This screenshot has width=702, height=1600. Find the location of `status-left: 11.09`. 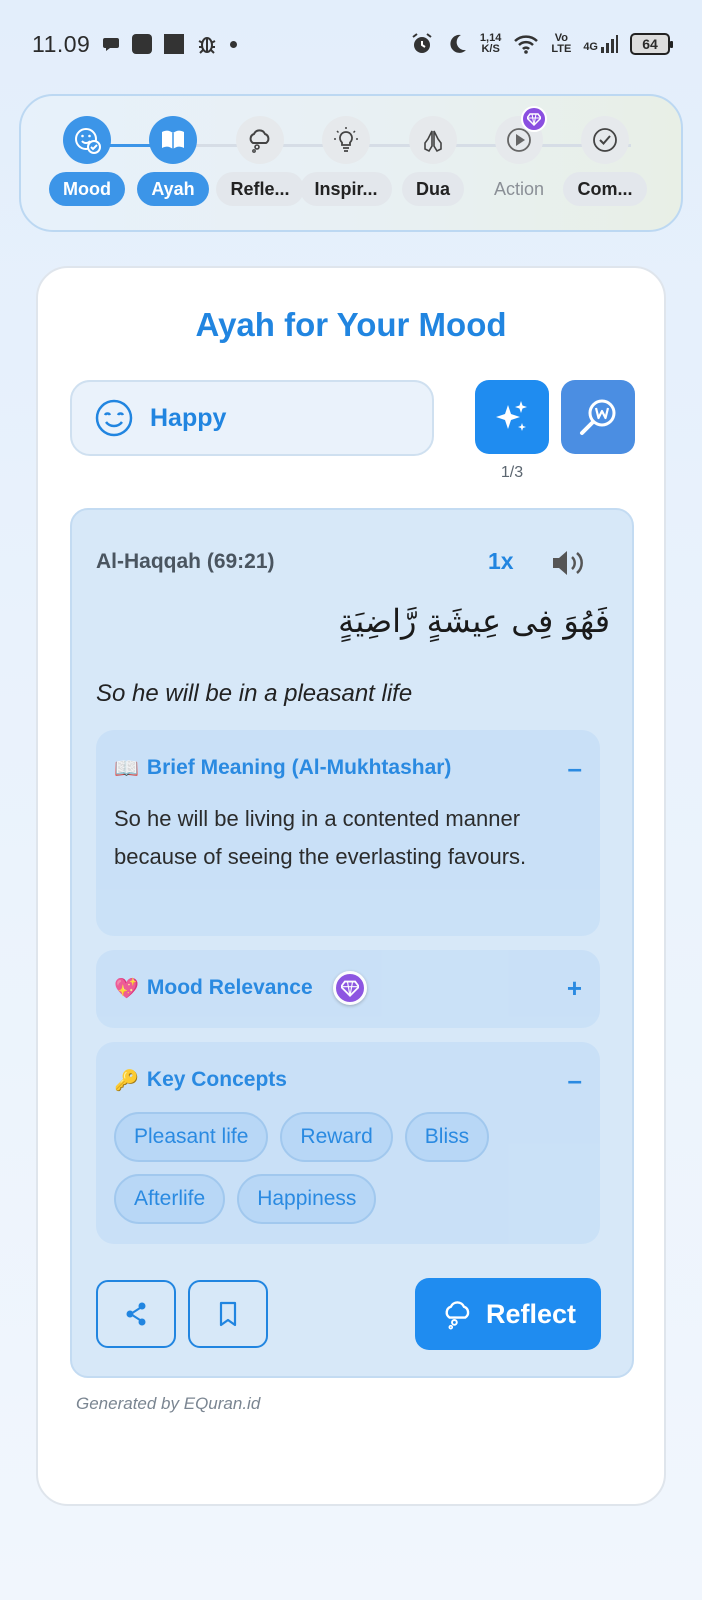

status-left: 11.09 is located at coordinates (135, 44).